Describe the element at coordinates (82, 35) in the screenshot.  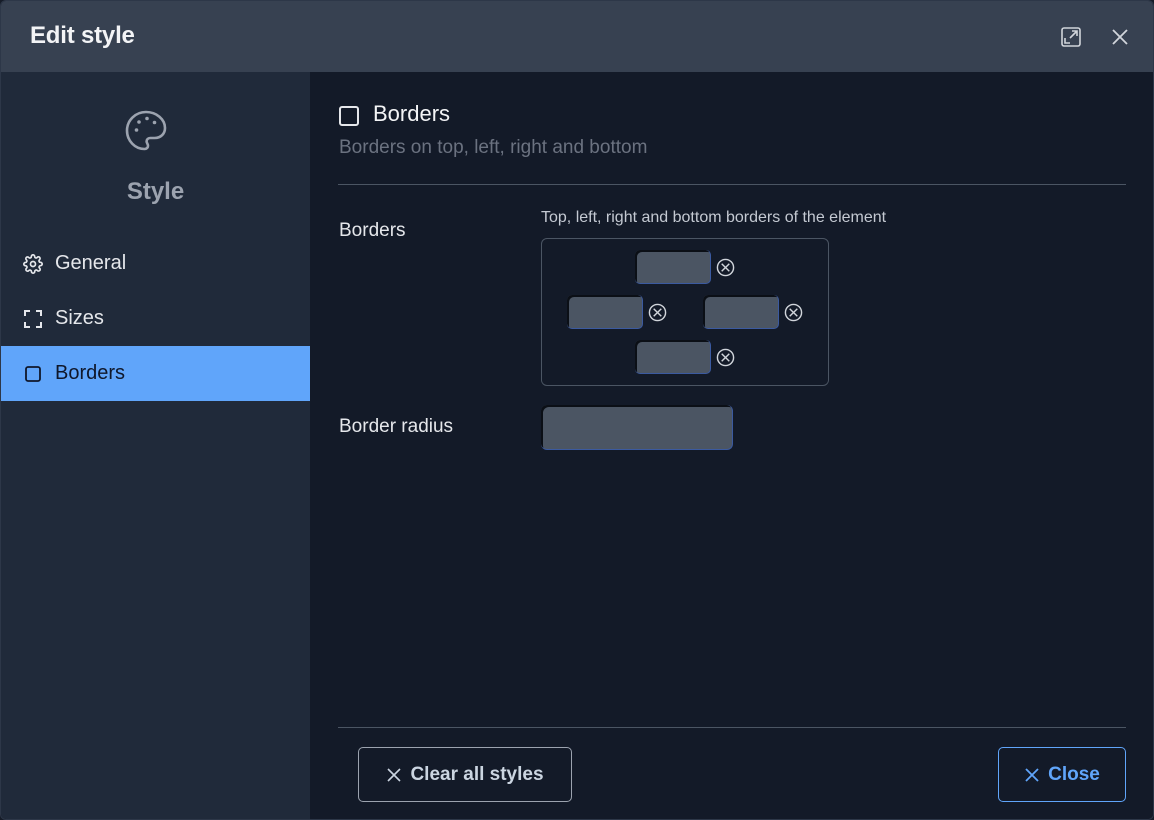
I see `dialog-title: Edit style` at that location.